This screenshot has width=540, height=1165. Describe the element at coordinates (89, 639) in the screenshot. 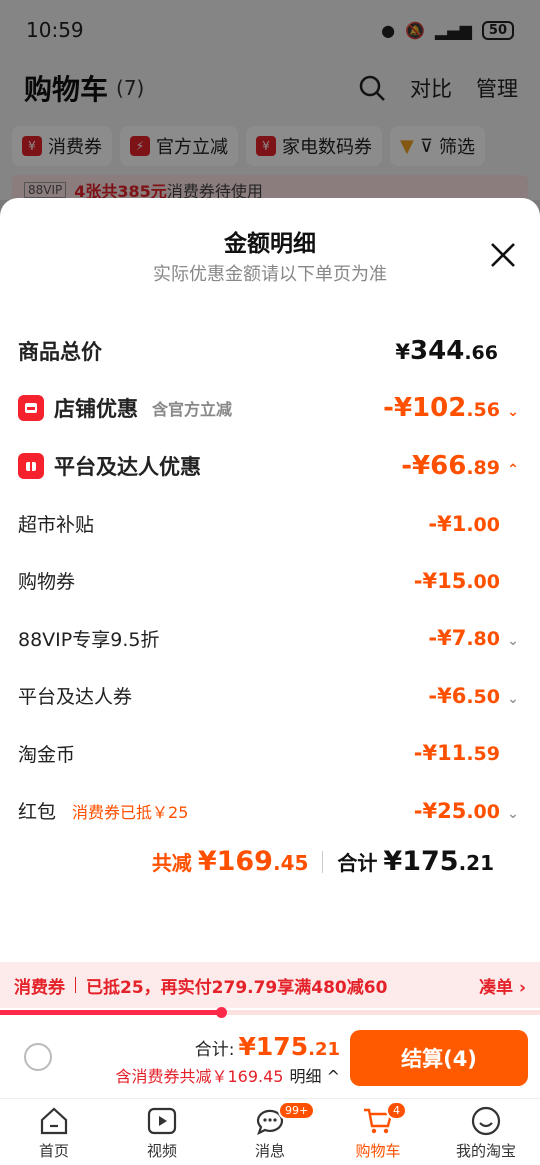

I see `discount-item-label: 88VIP专享9.5折` at that location.